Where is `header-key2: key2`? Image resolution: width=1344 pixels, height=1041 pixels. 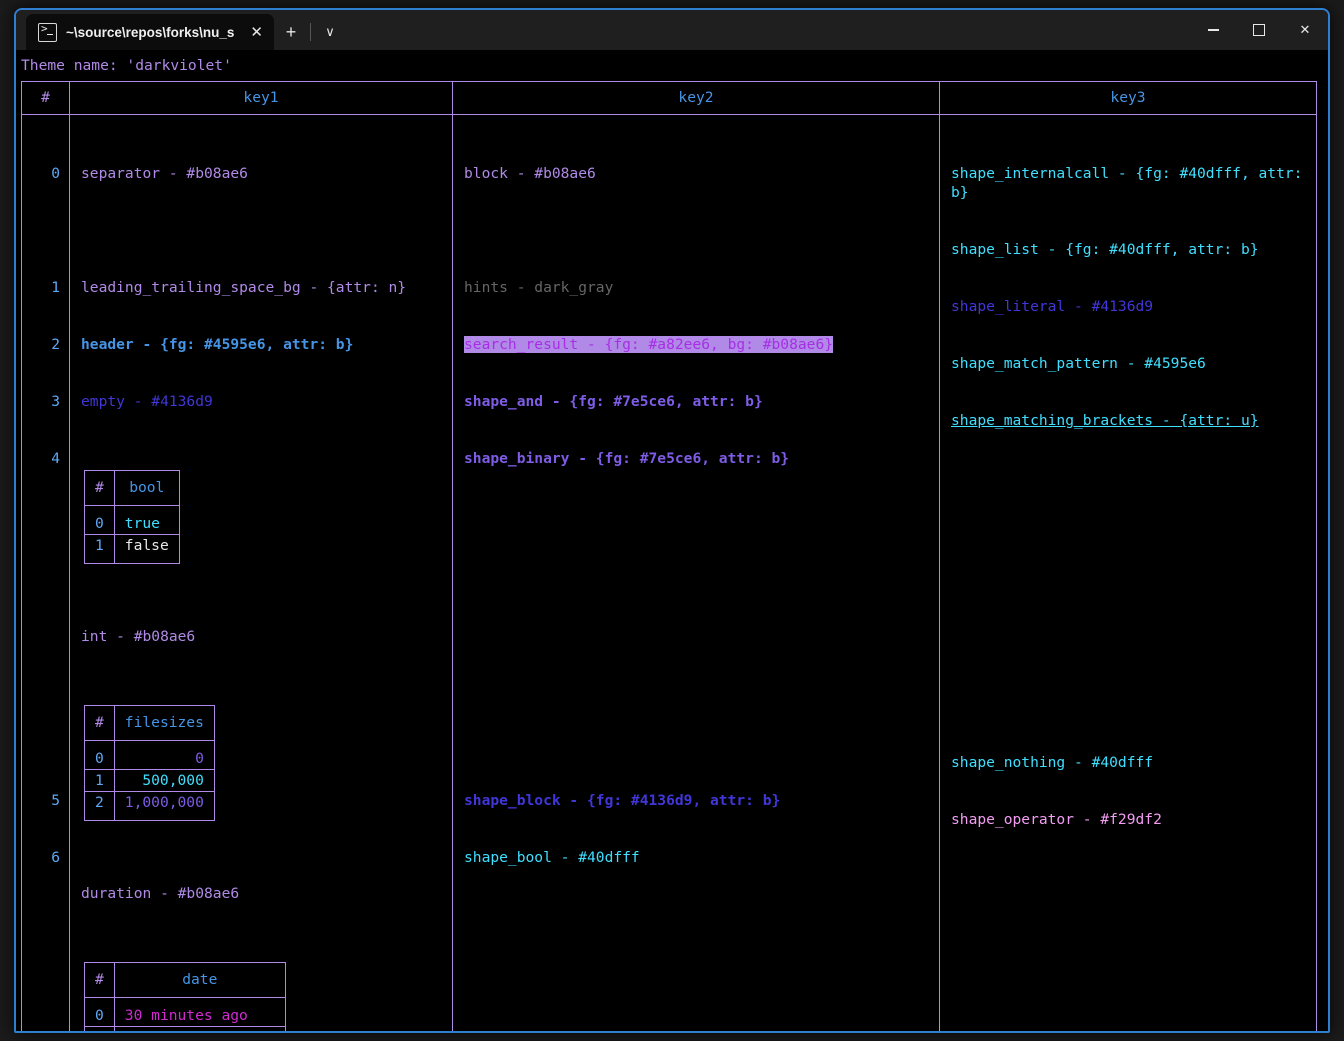 header-key2: key2 is located at coordinates (696, 98).